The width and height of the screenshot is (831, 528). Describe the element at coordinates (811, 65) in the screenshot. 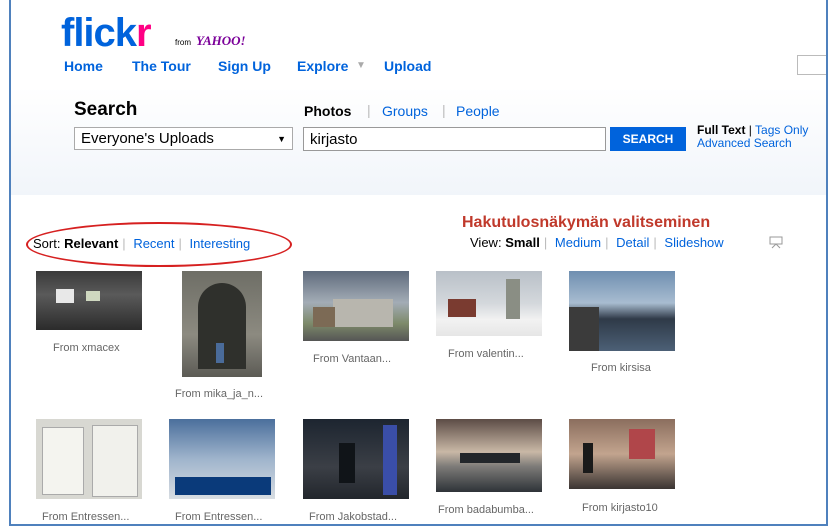

I see `top-search-input` at that location.